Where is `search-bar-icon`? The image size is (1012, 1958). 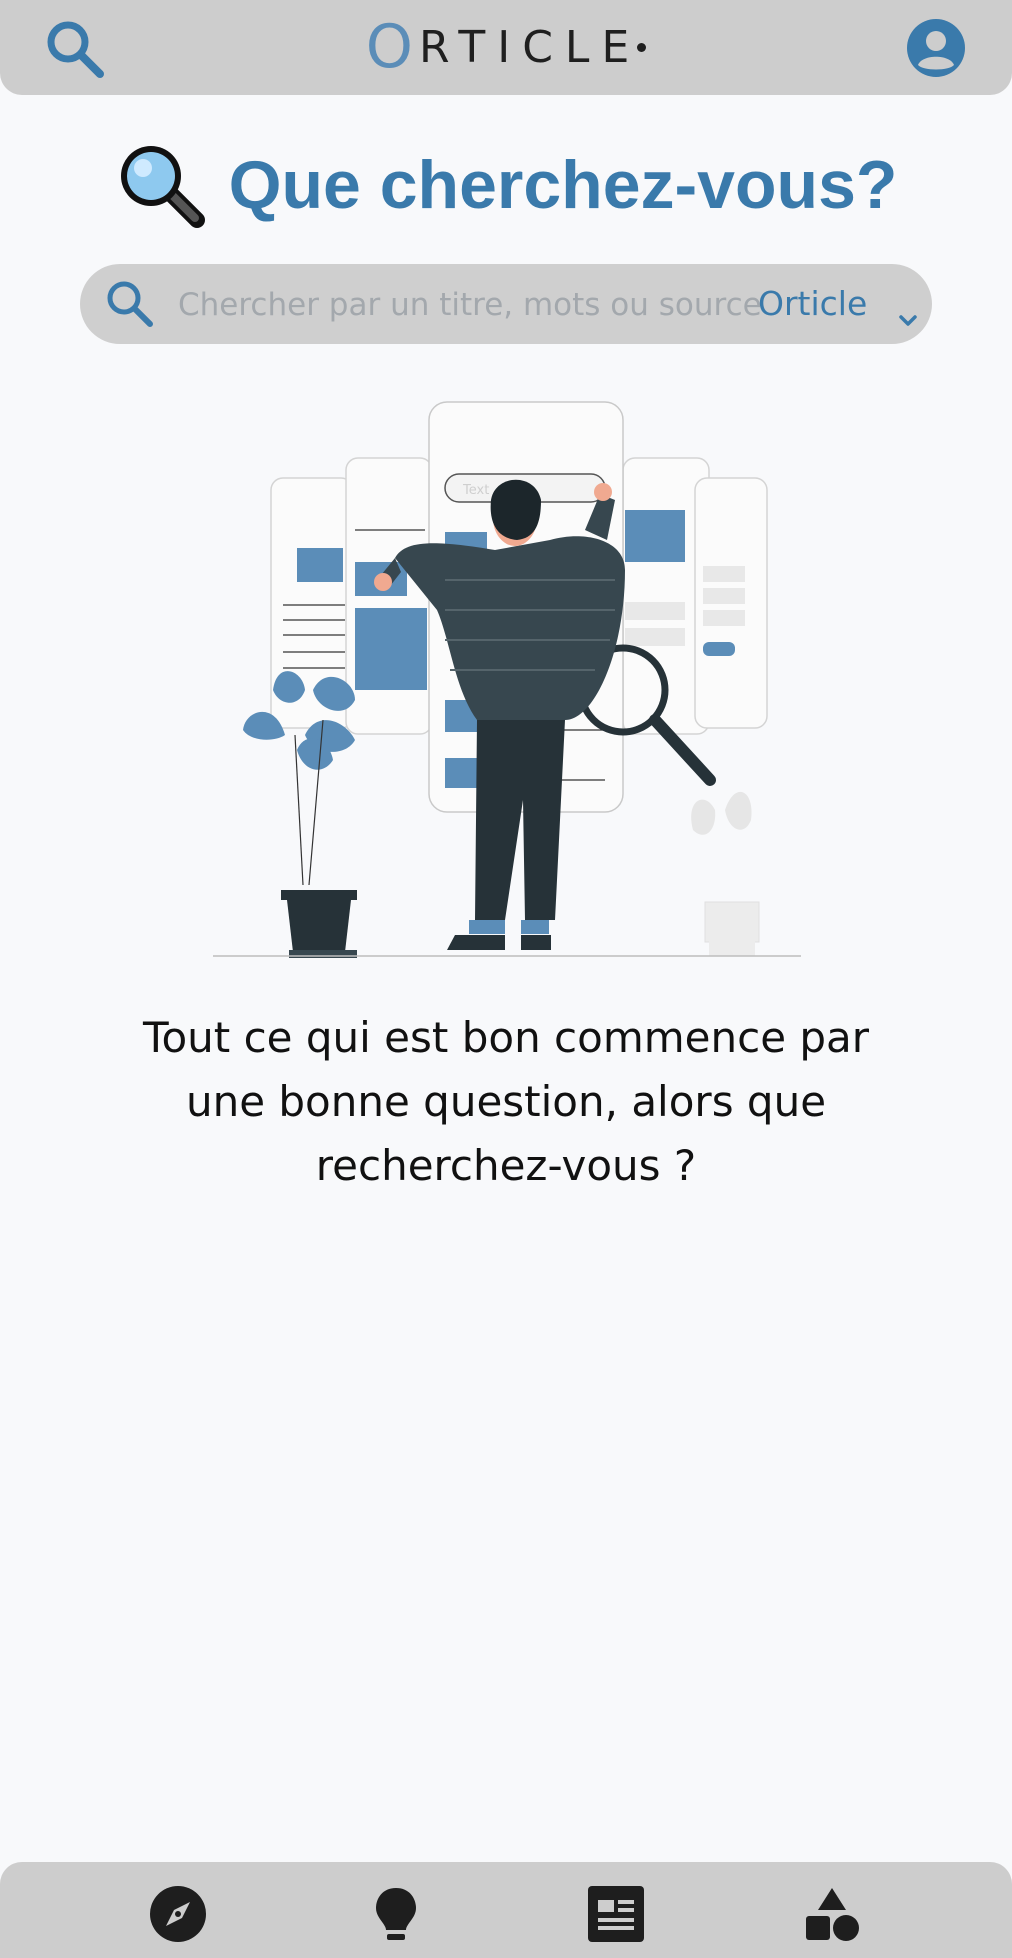
search-bar-icon is located at coordinates (130, 304).